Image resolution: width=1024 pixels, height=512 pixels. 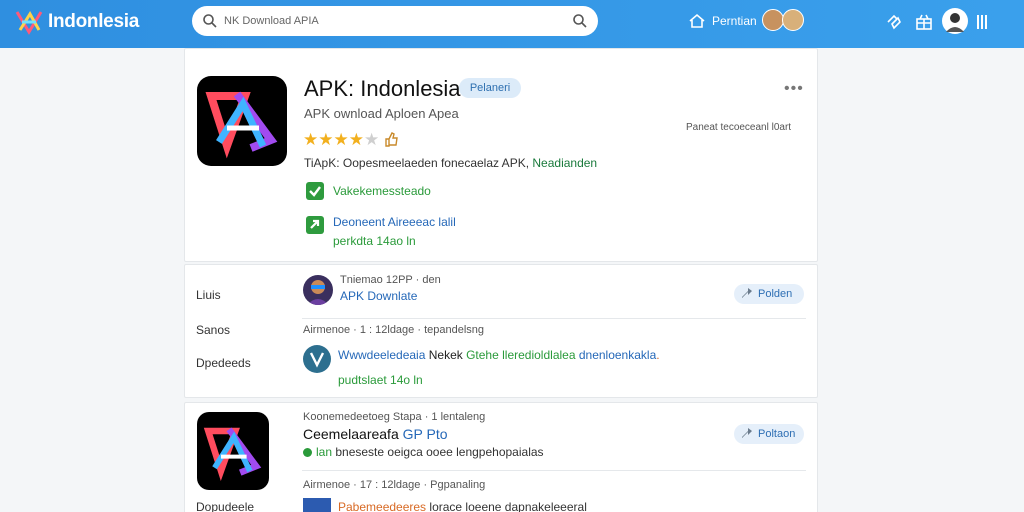 I want to click on second-row-icon, so click(x=317, y=505).